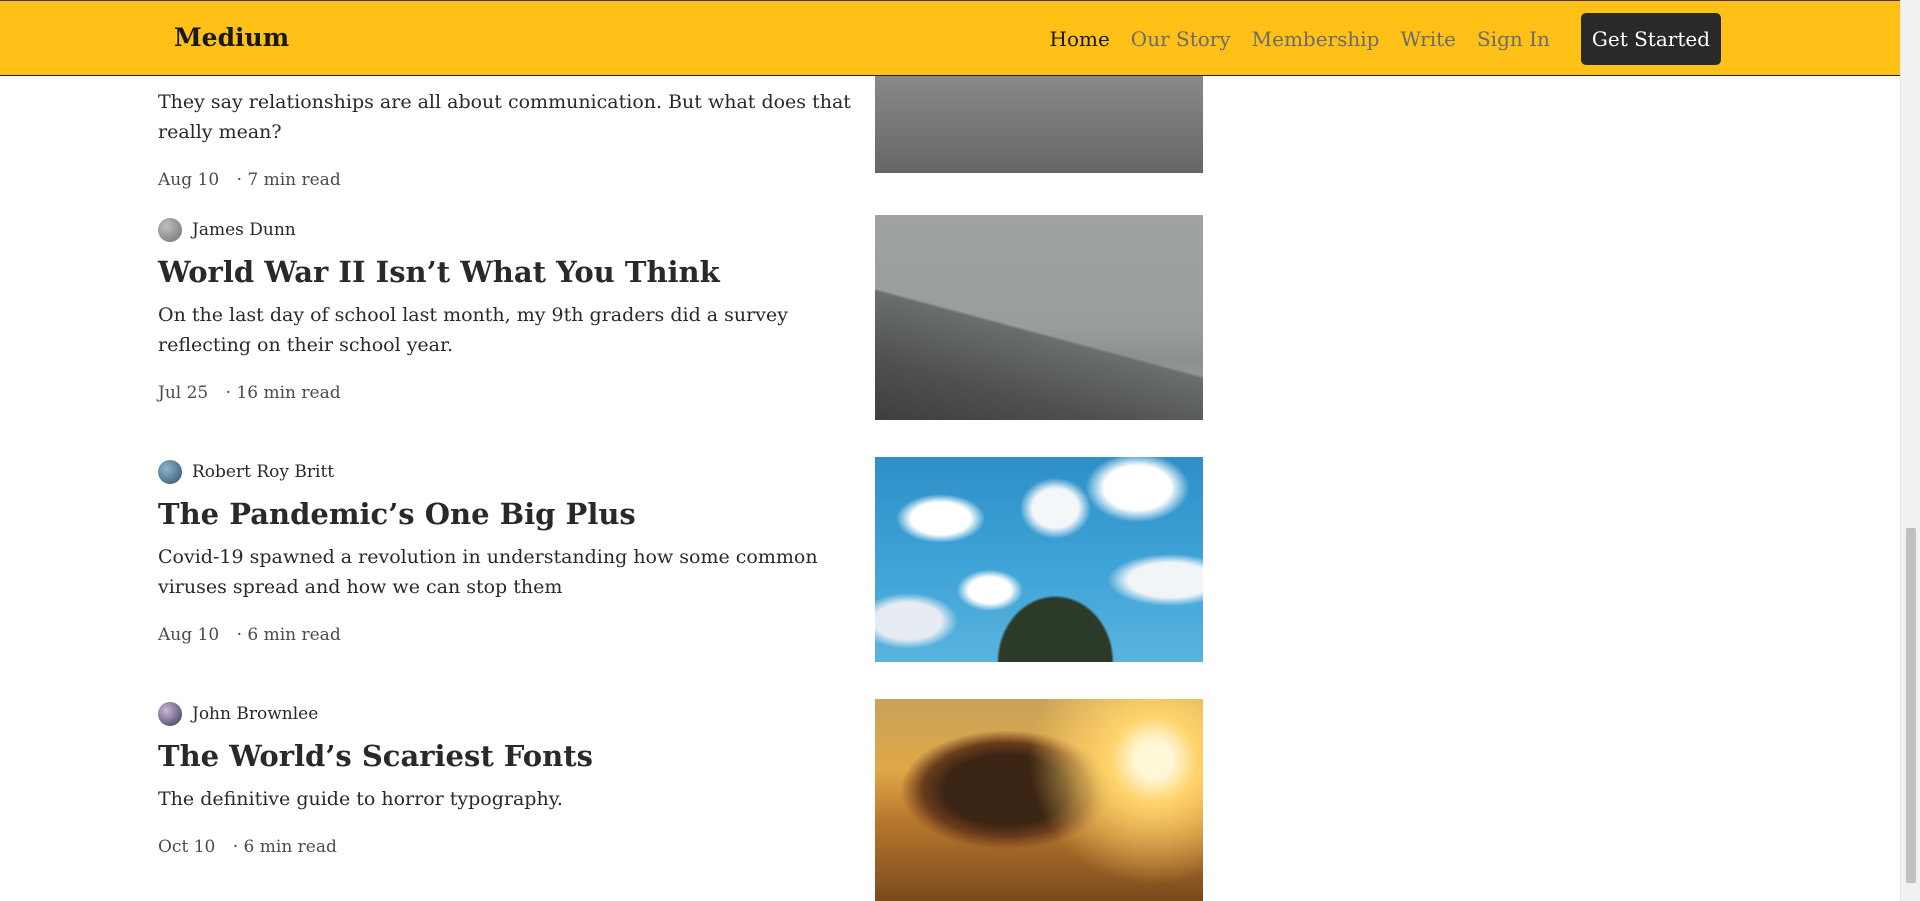  What do you see at coordinates (508, 756) in the screenshot?
I see `article-title: The World’s Scariest Fonts` at bounding box center [508, 756].